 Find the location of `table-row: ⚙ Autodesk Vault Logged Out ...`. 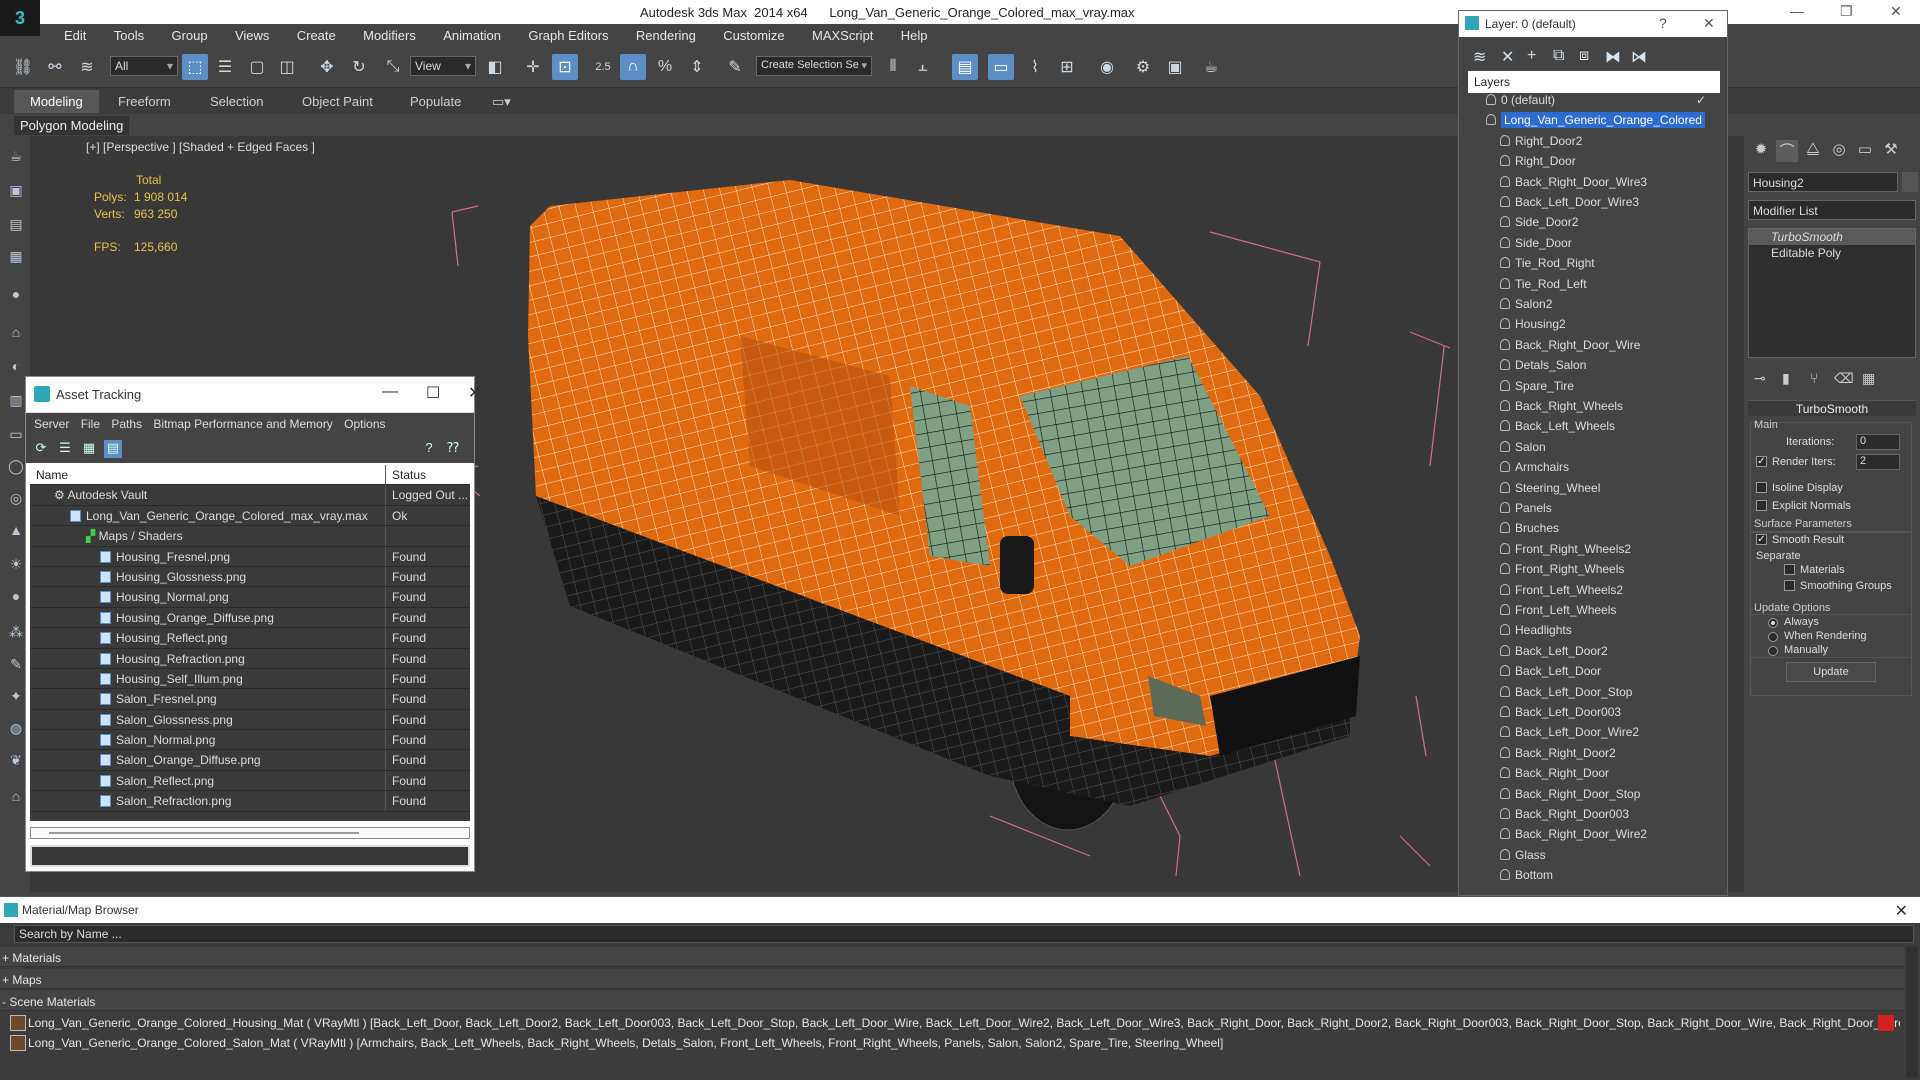

table-row: ⚙ Autodesk Vault Logged Out ... is located at coordinates (250, 495).